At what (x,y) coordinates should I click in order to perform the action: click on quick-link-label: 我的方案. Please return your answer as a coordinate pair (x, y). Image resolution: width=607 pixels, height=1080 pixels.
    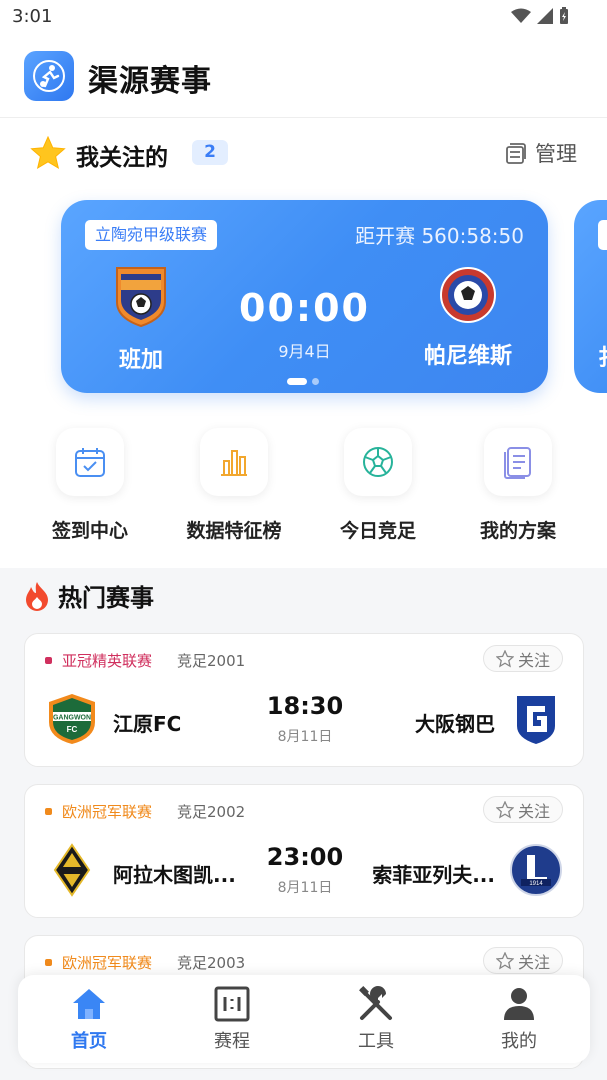
    Looking at the image, I should click on (517, 531).